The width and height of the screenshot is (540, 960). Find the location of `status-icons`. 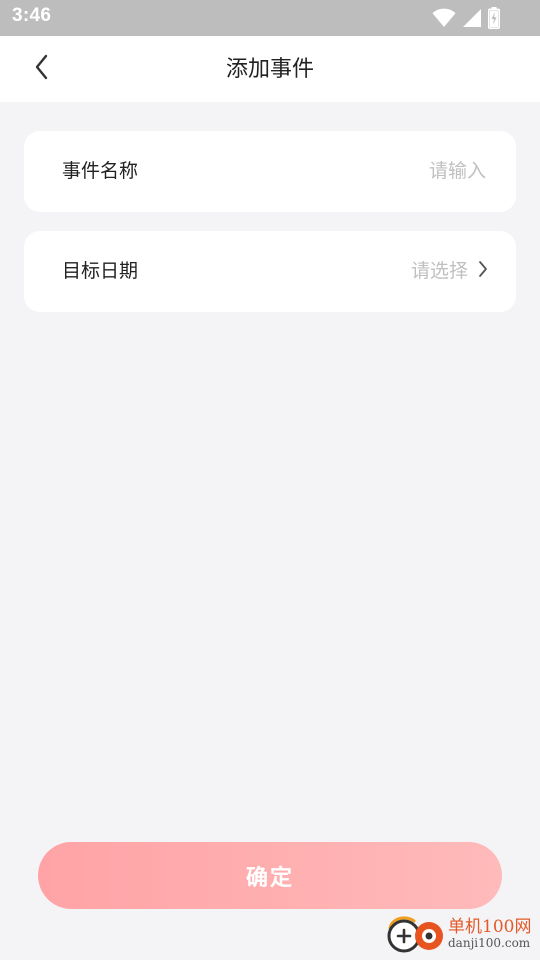

status-icons is located at coordinates (466, 18).